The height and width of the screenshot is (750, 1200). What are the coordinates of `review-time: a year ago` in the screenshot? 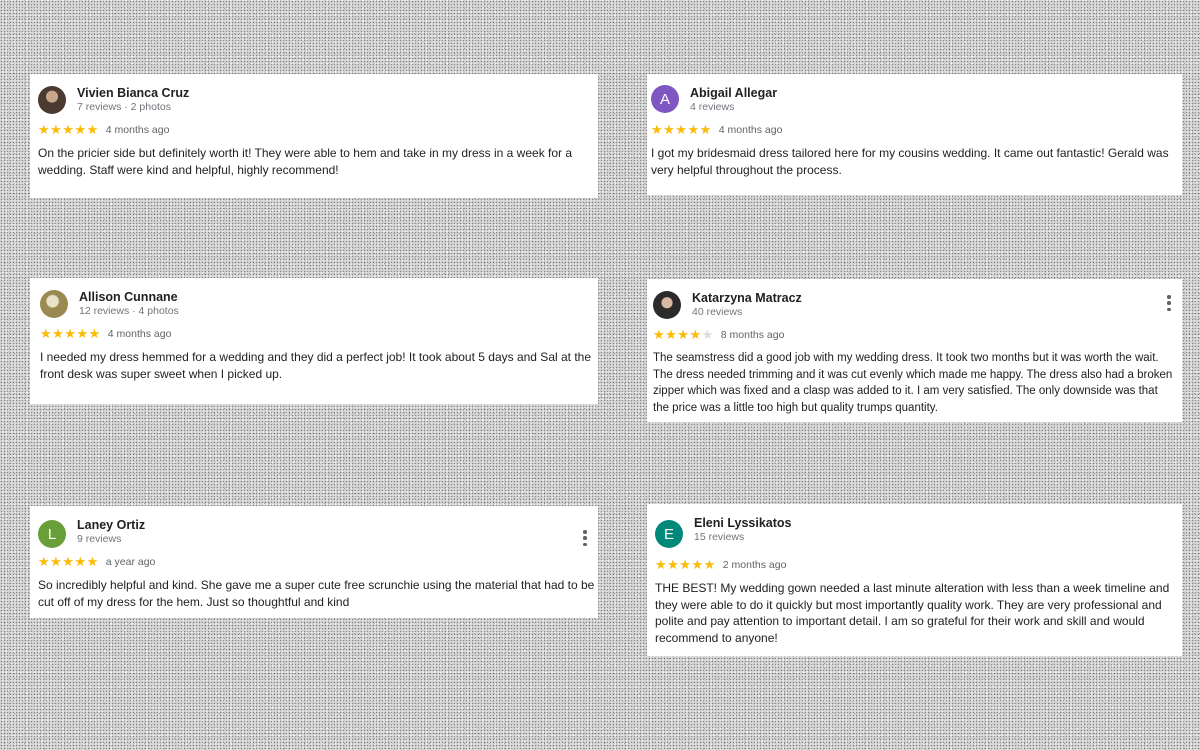 It's located at (130, 562).